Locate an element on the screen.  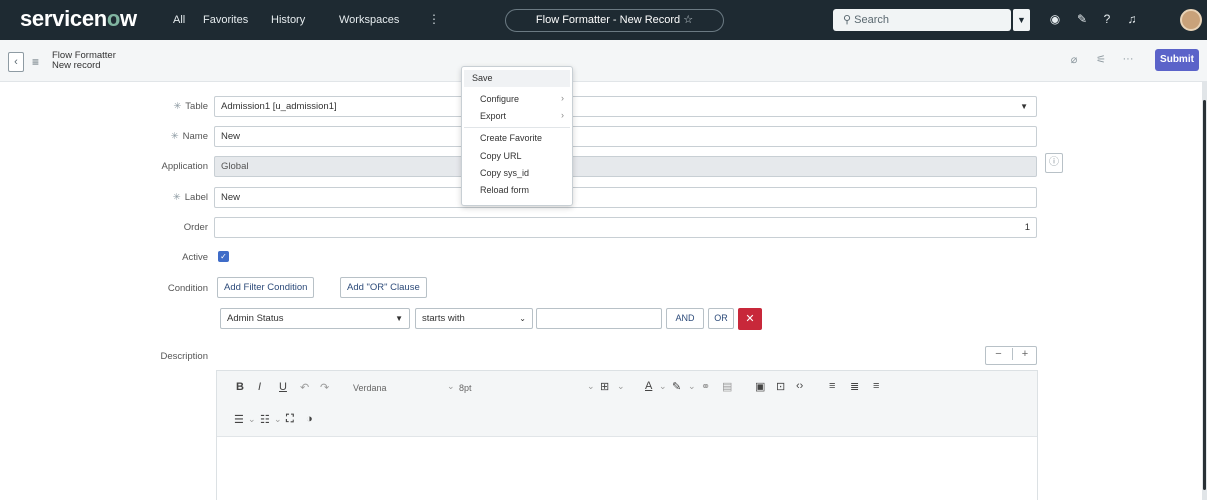
condition-field-select: Admin Status ▼ is located at coordinates (315, 318).